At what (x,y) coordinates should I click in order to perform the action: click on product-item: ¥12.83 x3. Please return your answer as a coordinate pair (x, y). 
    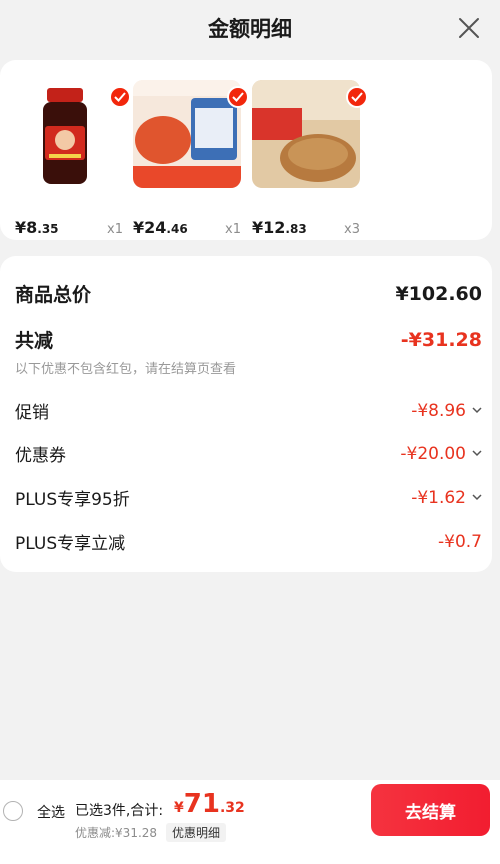
    Looking at the image, I should click on (311, 158).